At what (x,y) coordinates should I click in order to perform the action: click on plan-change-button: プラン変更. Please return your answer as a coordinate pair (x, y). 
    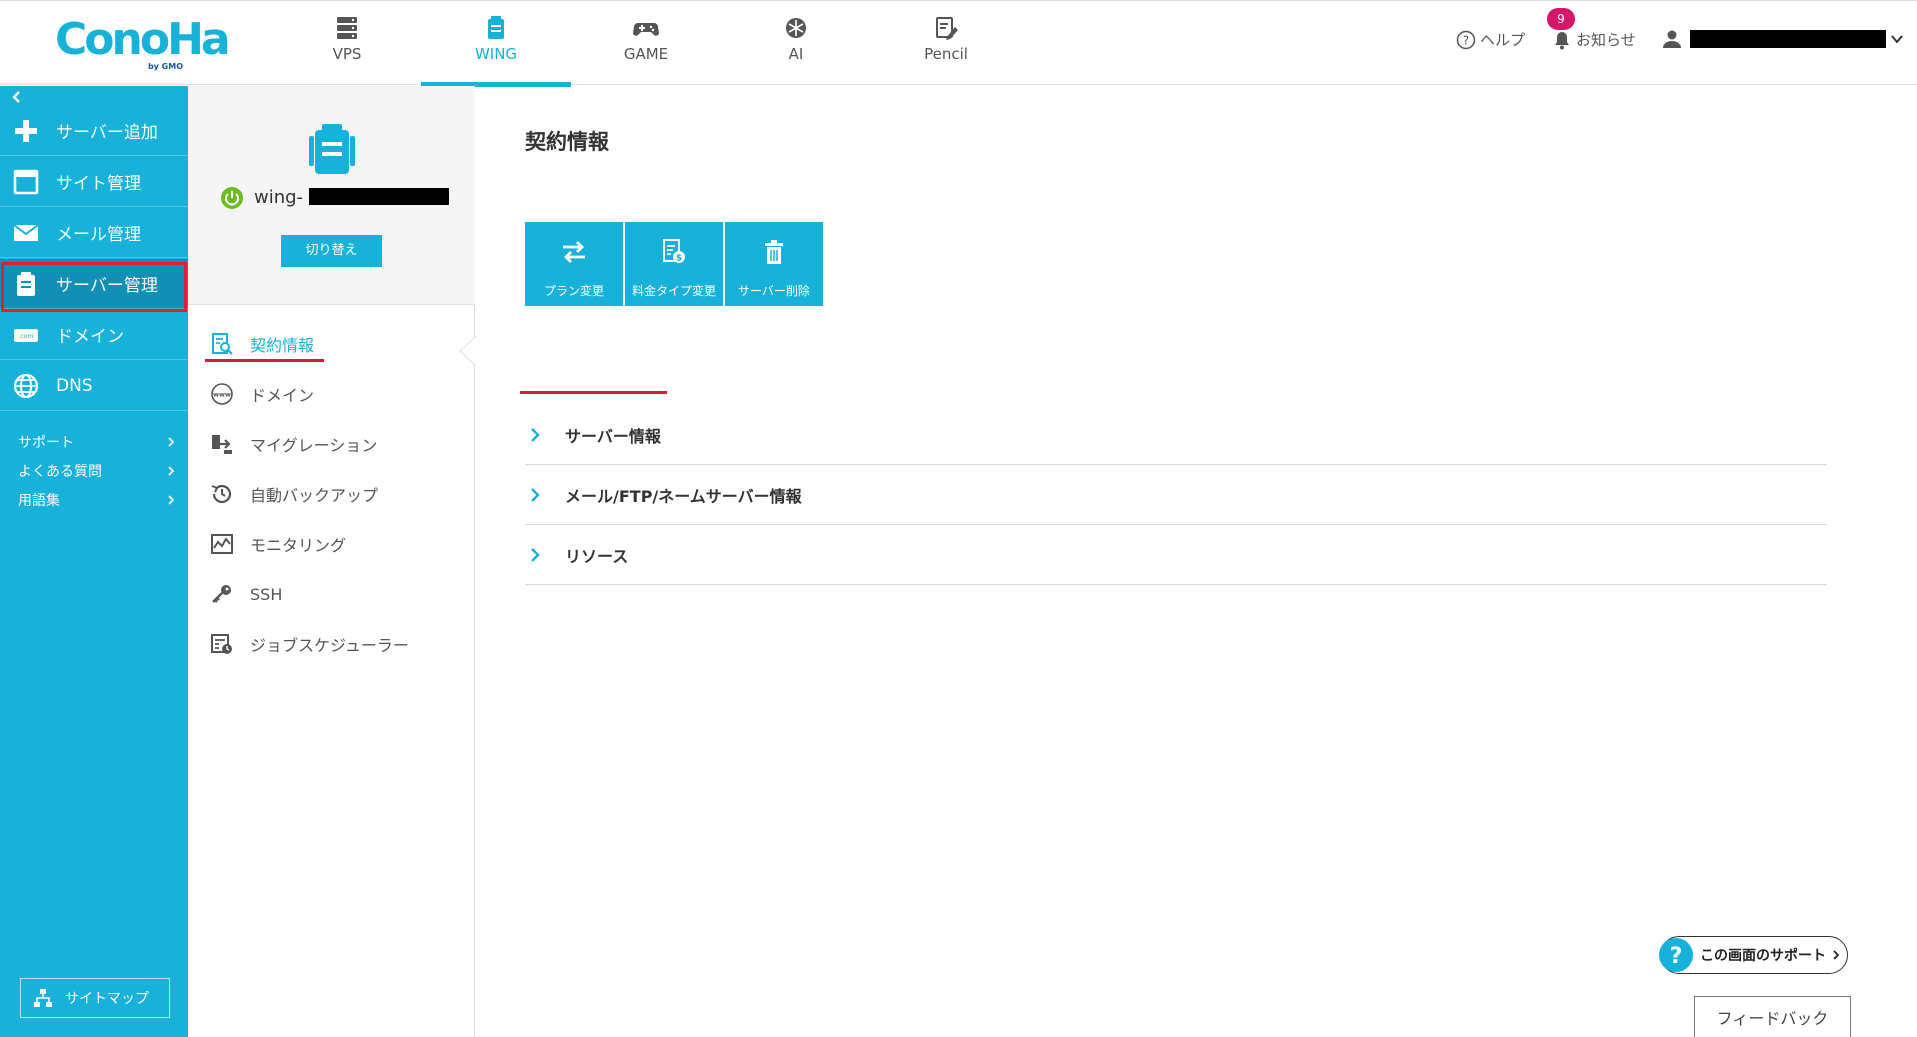
    Looking at the image, I should click on (574, 264).